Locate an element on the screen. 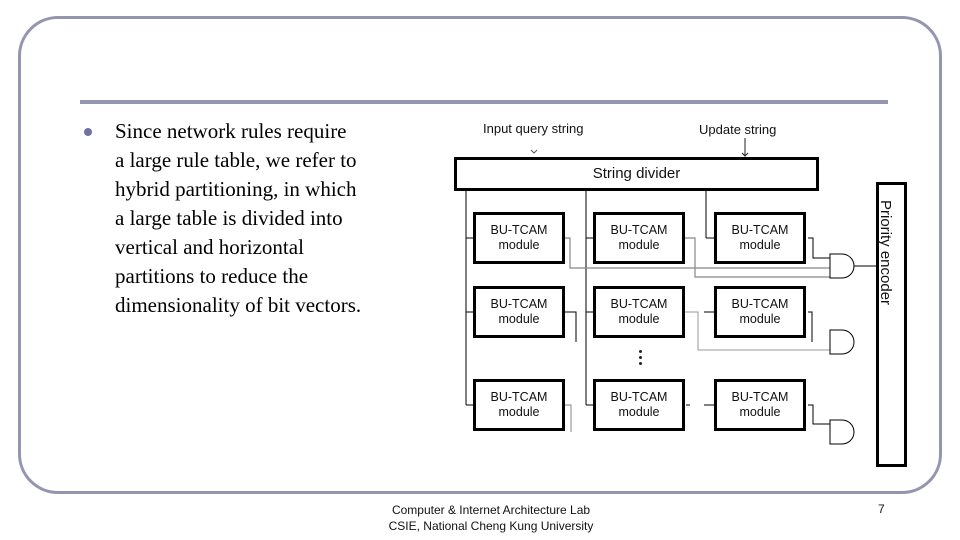  title-divider is located at coordinates (484, 102).